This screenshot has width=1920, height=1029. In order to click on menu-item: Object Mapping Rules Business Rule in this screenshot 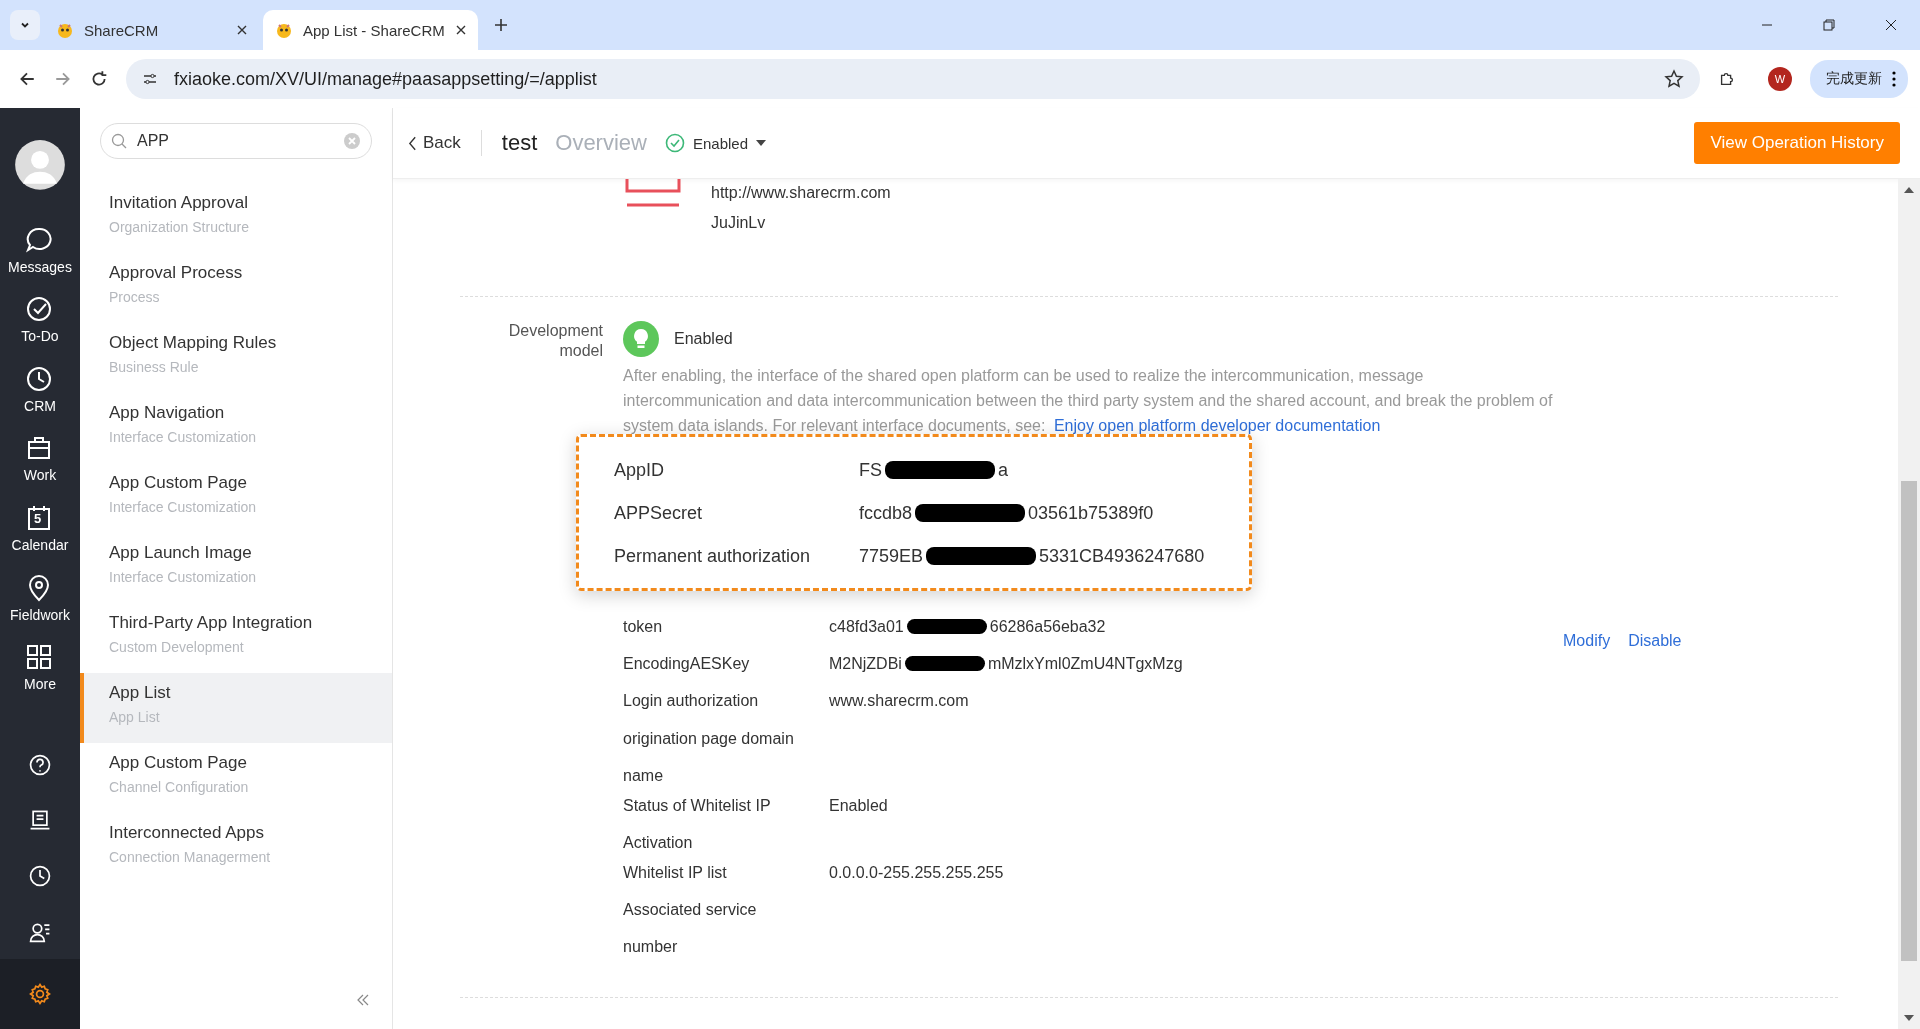, I will do `click(236, 358)`.